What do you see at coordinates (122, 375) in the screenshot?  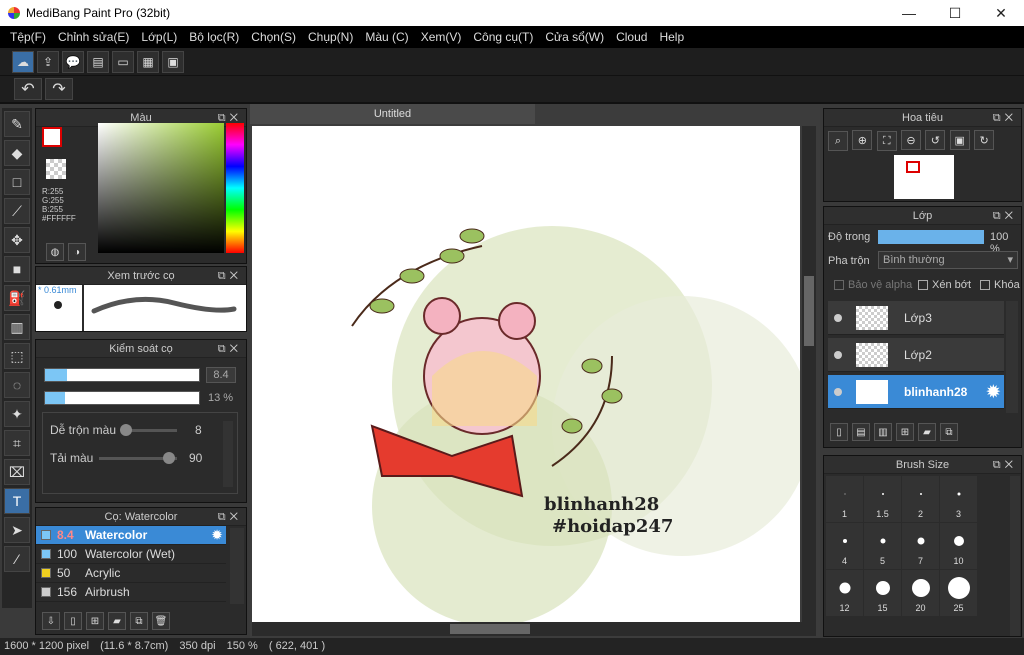 I see `brush-size-slider` at bounding box center [122, 375].